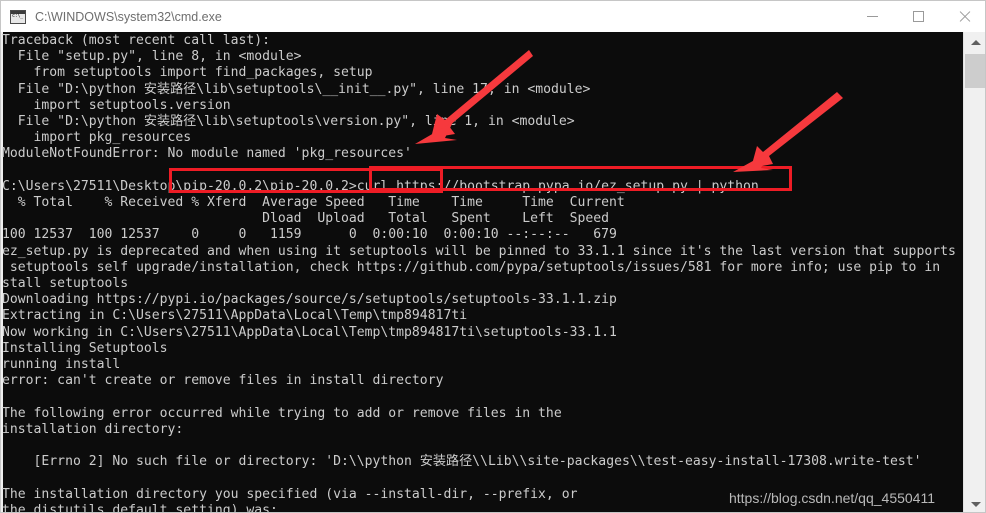 This screenshot has height=513, width=986. What do you see at coordinates (975, 71) in the screenshot?
I see `scroll-thumb` at bounding box center [975, 71].